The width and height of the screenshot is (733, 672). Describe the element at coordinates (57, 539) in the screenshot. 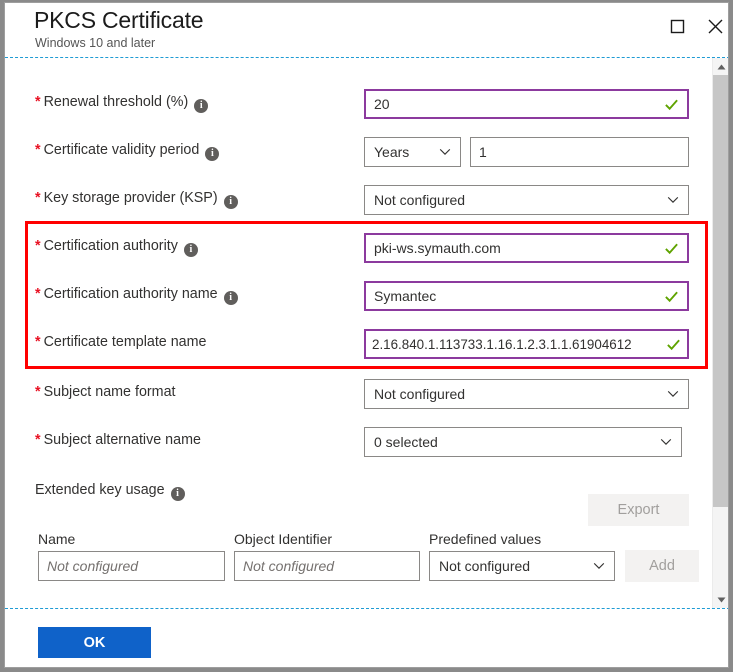

I see `column-header-name: Name` at that location.